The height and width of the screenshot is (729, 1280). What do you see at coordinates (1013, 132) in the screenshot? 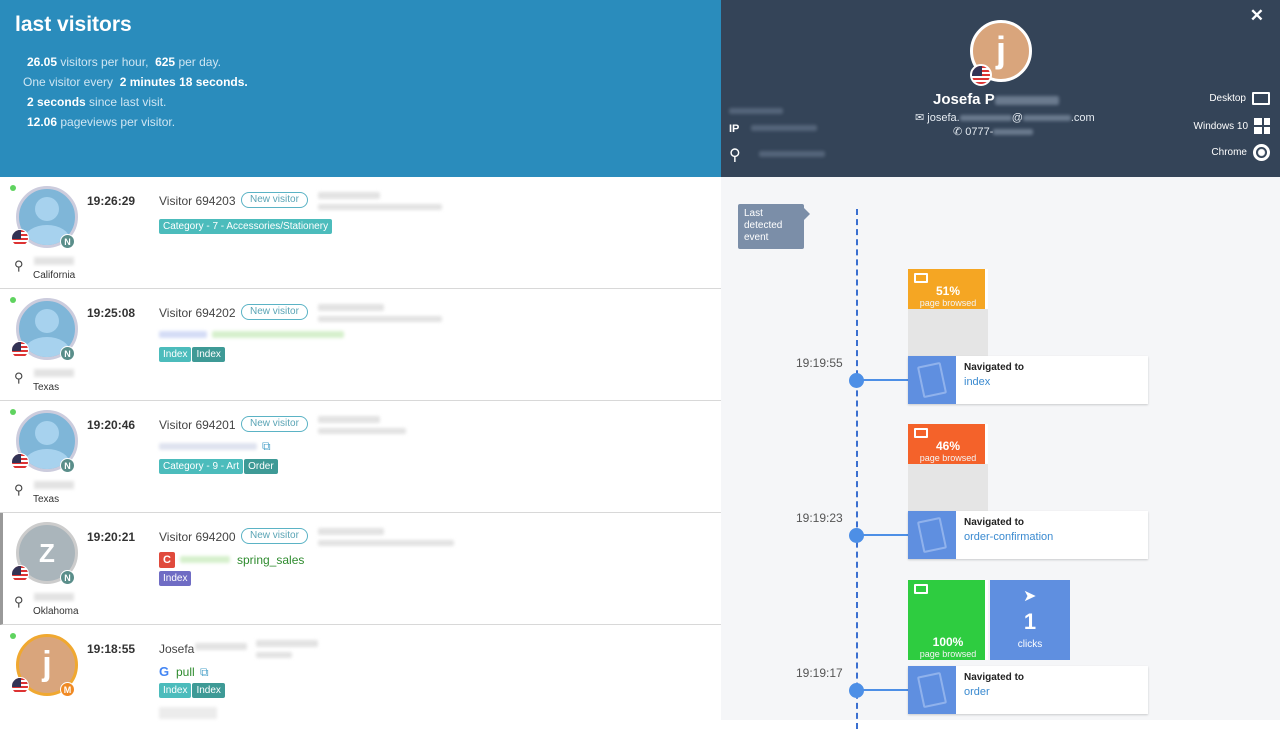
I see `blurred-phone` at bounding box center [1013, 132].